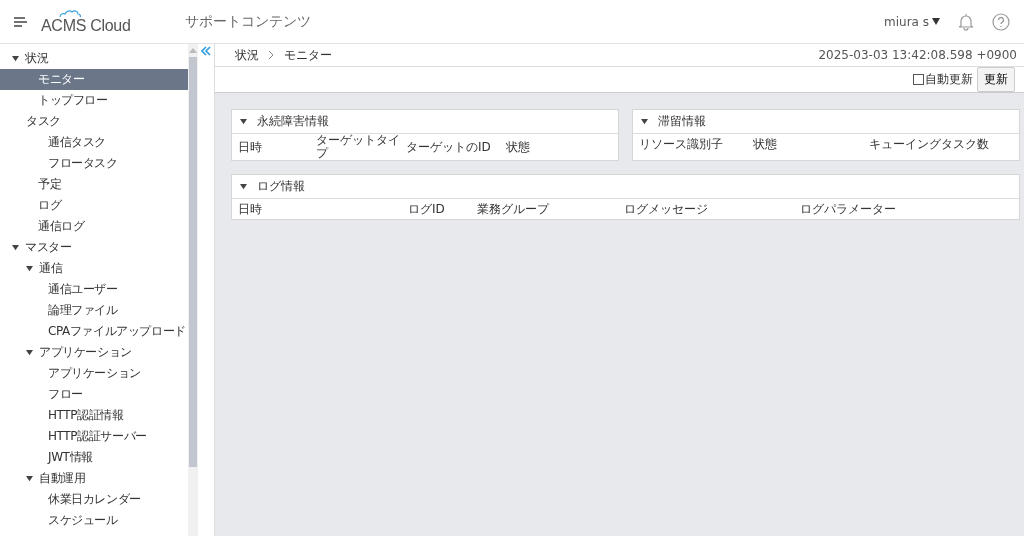 The height and width of the screenshot is (536, 1024). Describe the element at coordinates (514, 209) in the screenshot. I see `column-header: 業務グループ` at that location.